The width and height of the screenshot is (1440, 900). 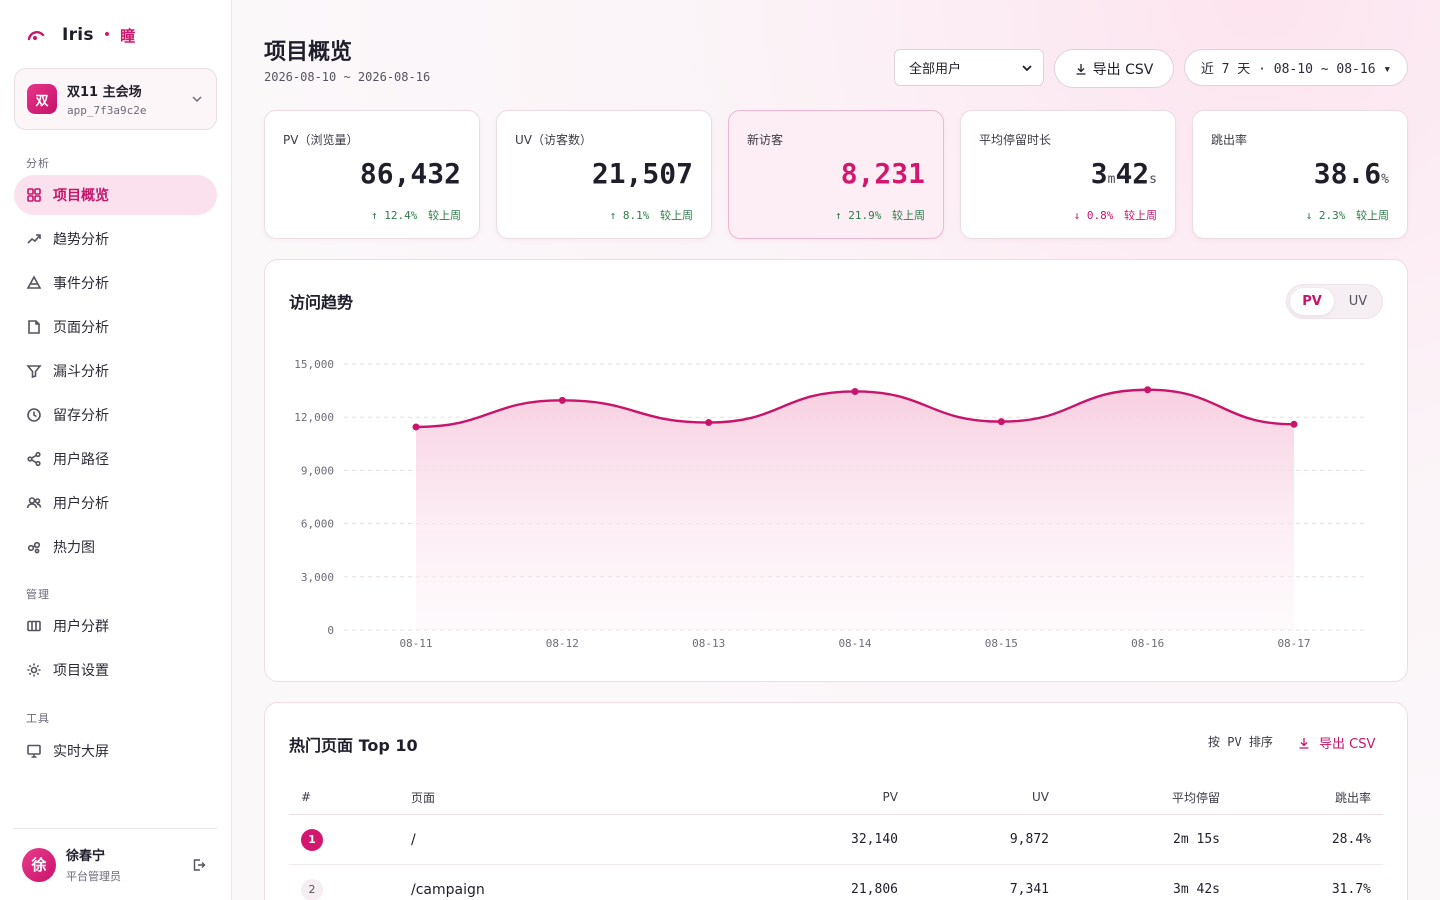 What do you see at coordinates (935, 69) in the screenshot?
I see `user-segment-value: 全部用户` at bounding box center [935, 69].